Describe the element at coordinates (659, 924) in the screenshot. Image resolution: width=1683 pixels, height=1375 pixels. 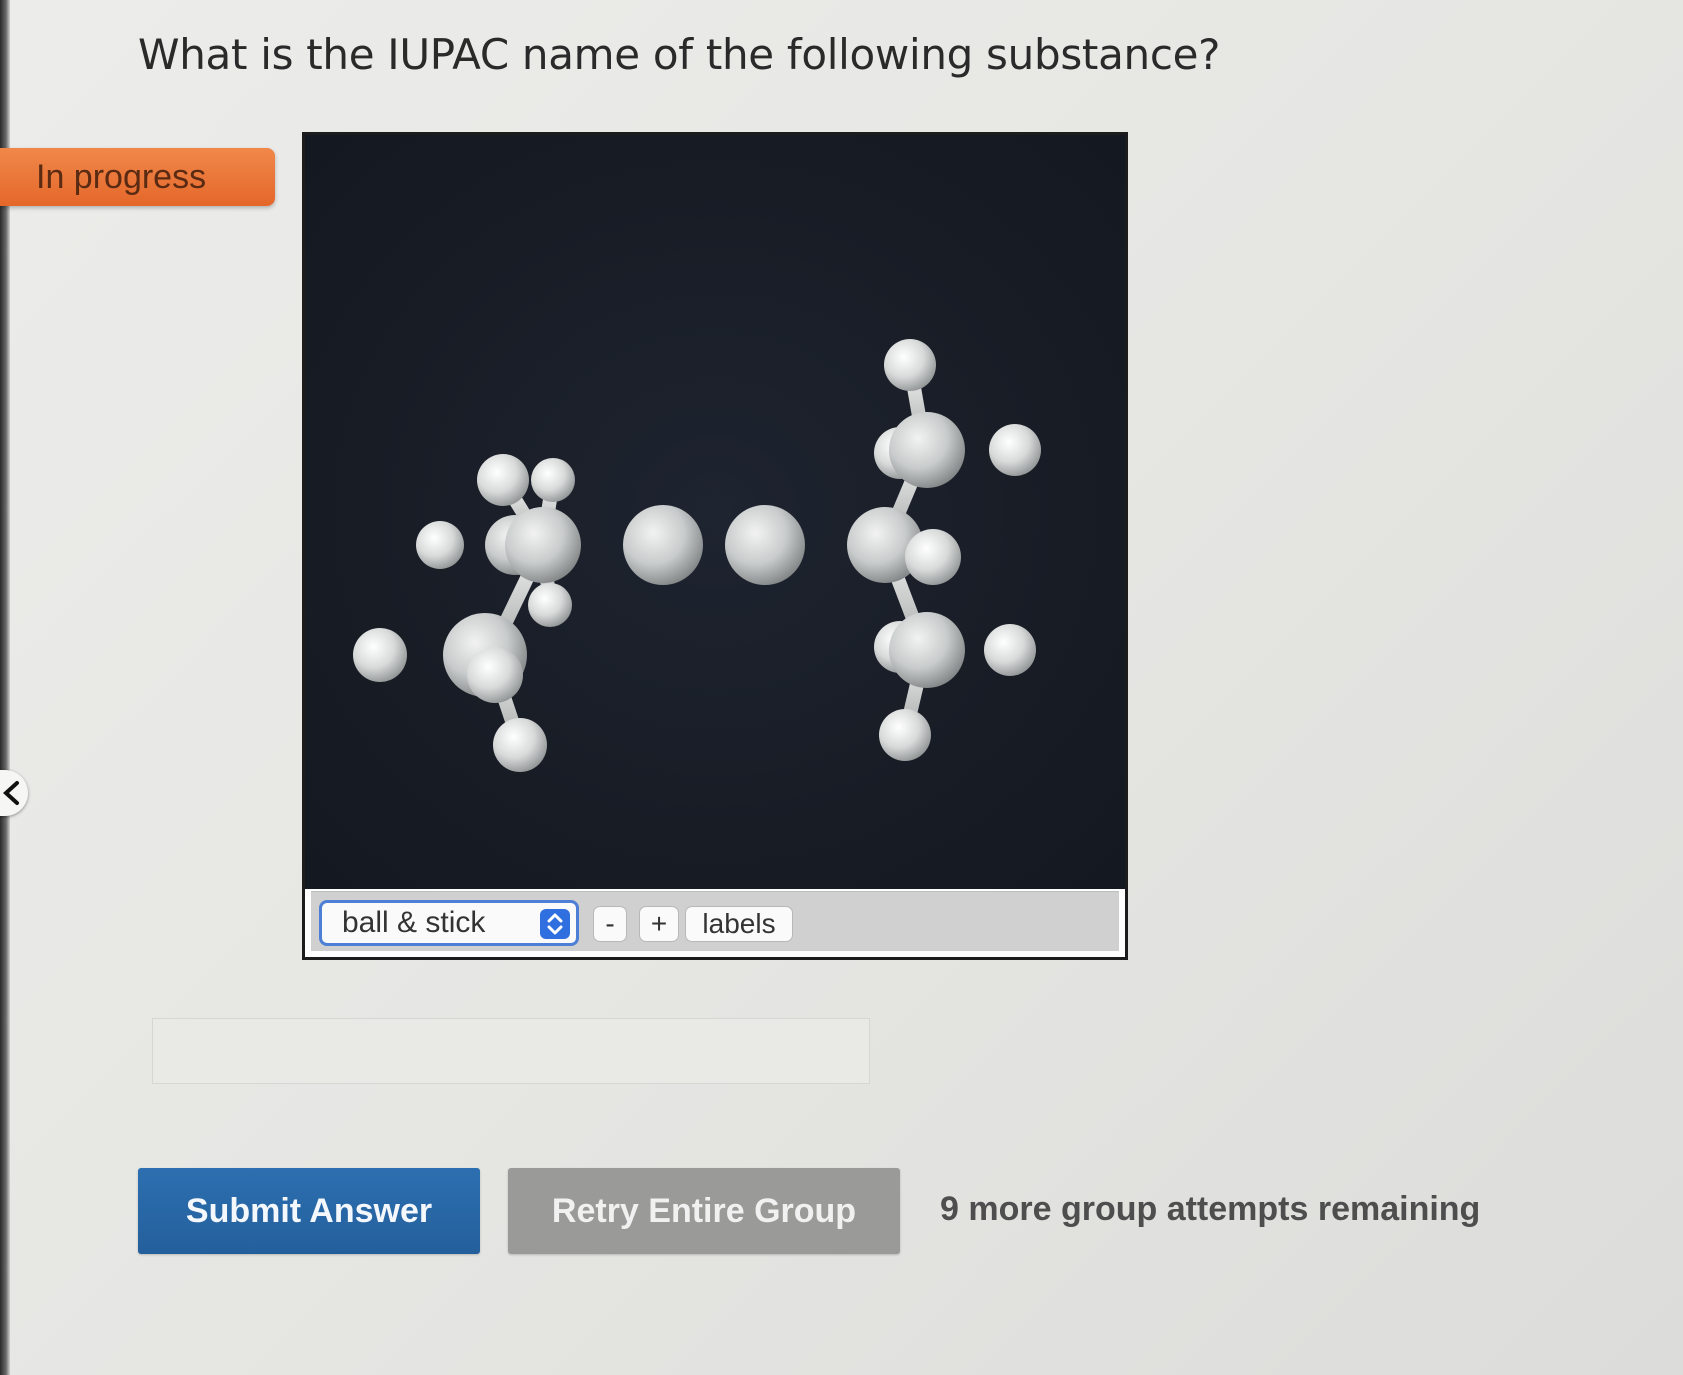
I see `zoom-in-button: +` at that location.